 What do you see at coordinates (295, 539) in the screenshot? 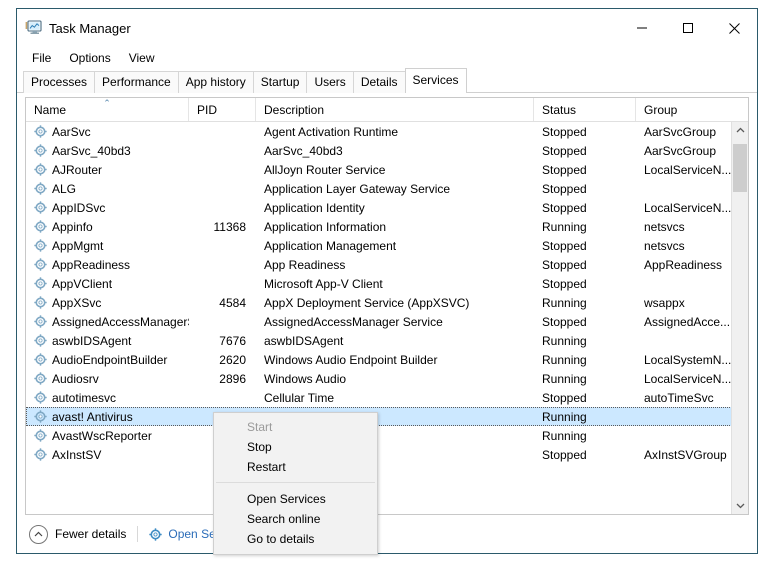
I see `context-menu-item-go-to-details: Go to details` at bounding box center [295, 539].